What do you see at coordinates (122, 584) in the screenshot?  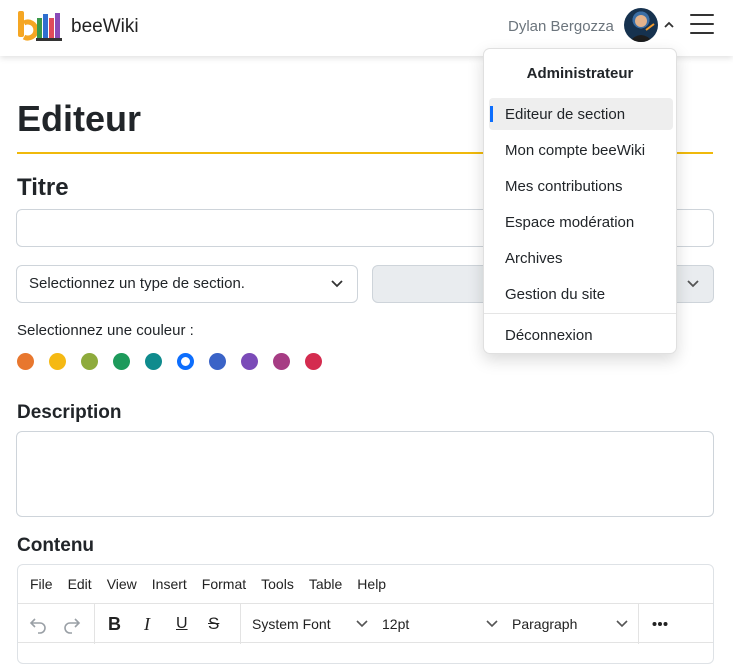 I see `menu-view: View` at bounding box center [122, 584].